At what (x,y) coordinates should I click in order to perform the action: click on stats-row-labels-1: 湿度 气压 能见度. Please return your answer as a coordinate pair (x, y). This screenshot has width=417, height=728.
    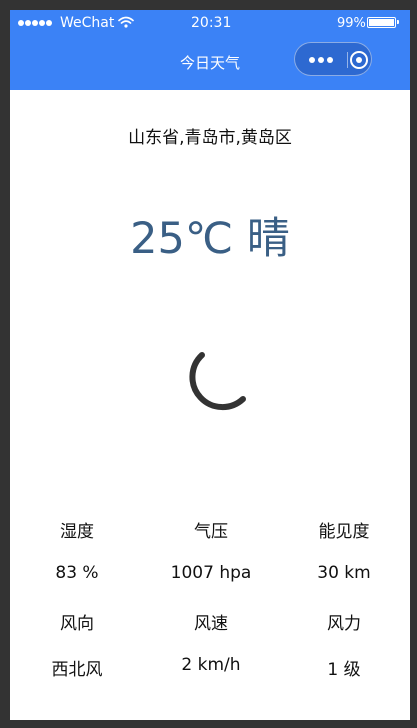
    Looking at the image, I should click on (210, 530).